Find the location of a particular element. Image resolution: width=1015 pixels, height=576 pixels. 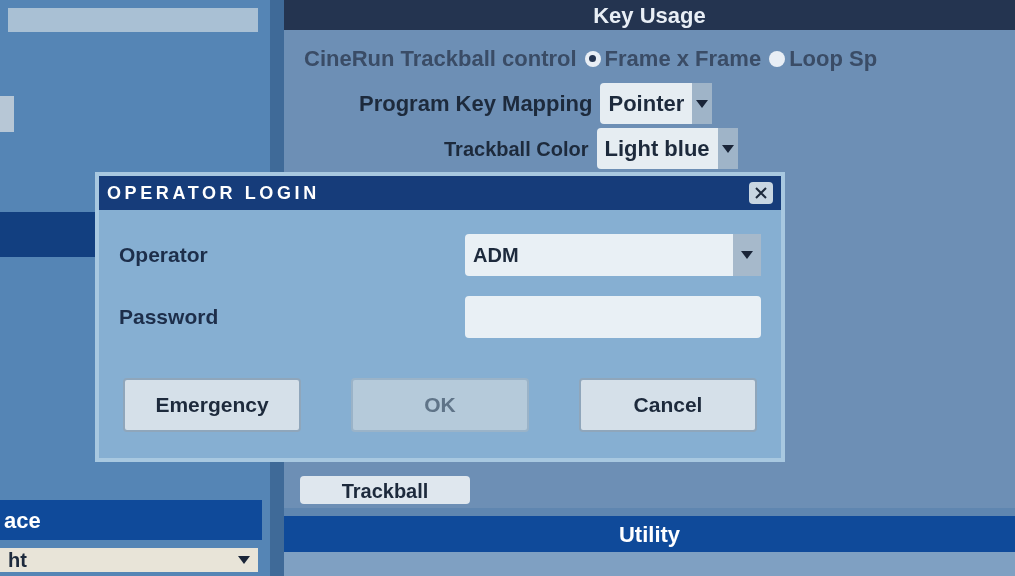

dialog-button: Cancel is located at coordinates (668, 405).